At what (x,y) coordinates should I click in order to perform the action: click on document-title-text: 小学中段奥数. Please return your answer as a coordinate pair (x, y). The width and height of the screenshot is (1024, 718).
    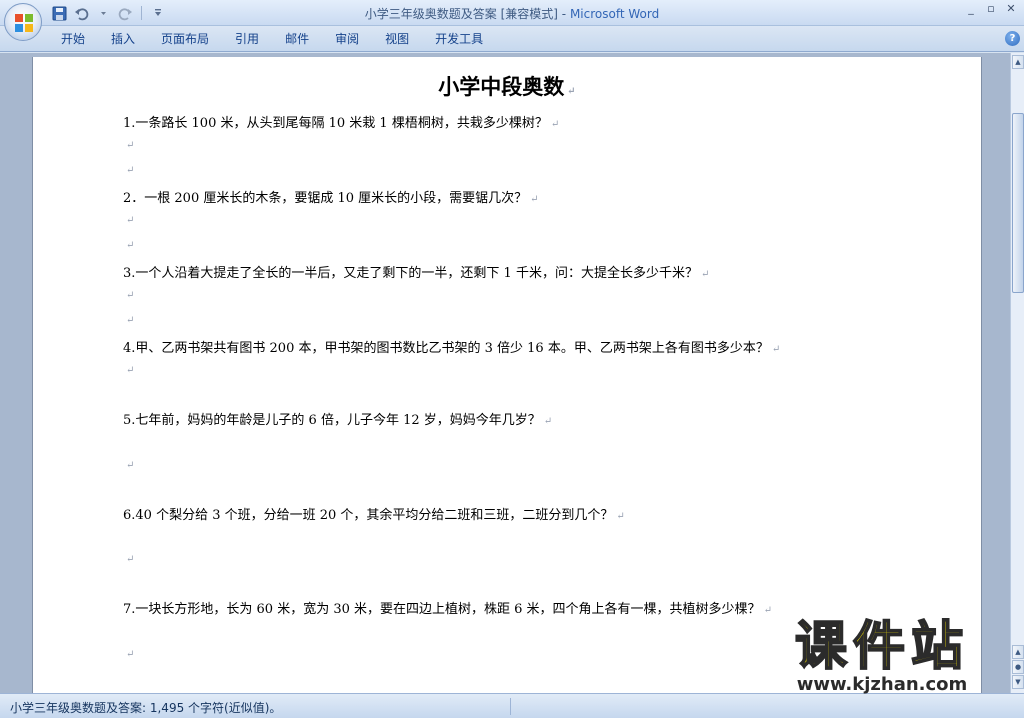
    Looking at the image, I should click on (501, 86).